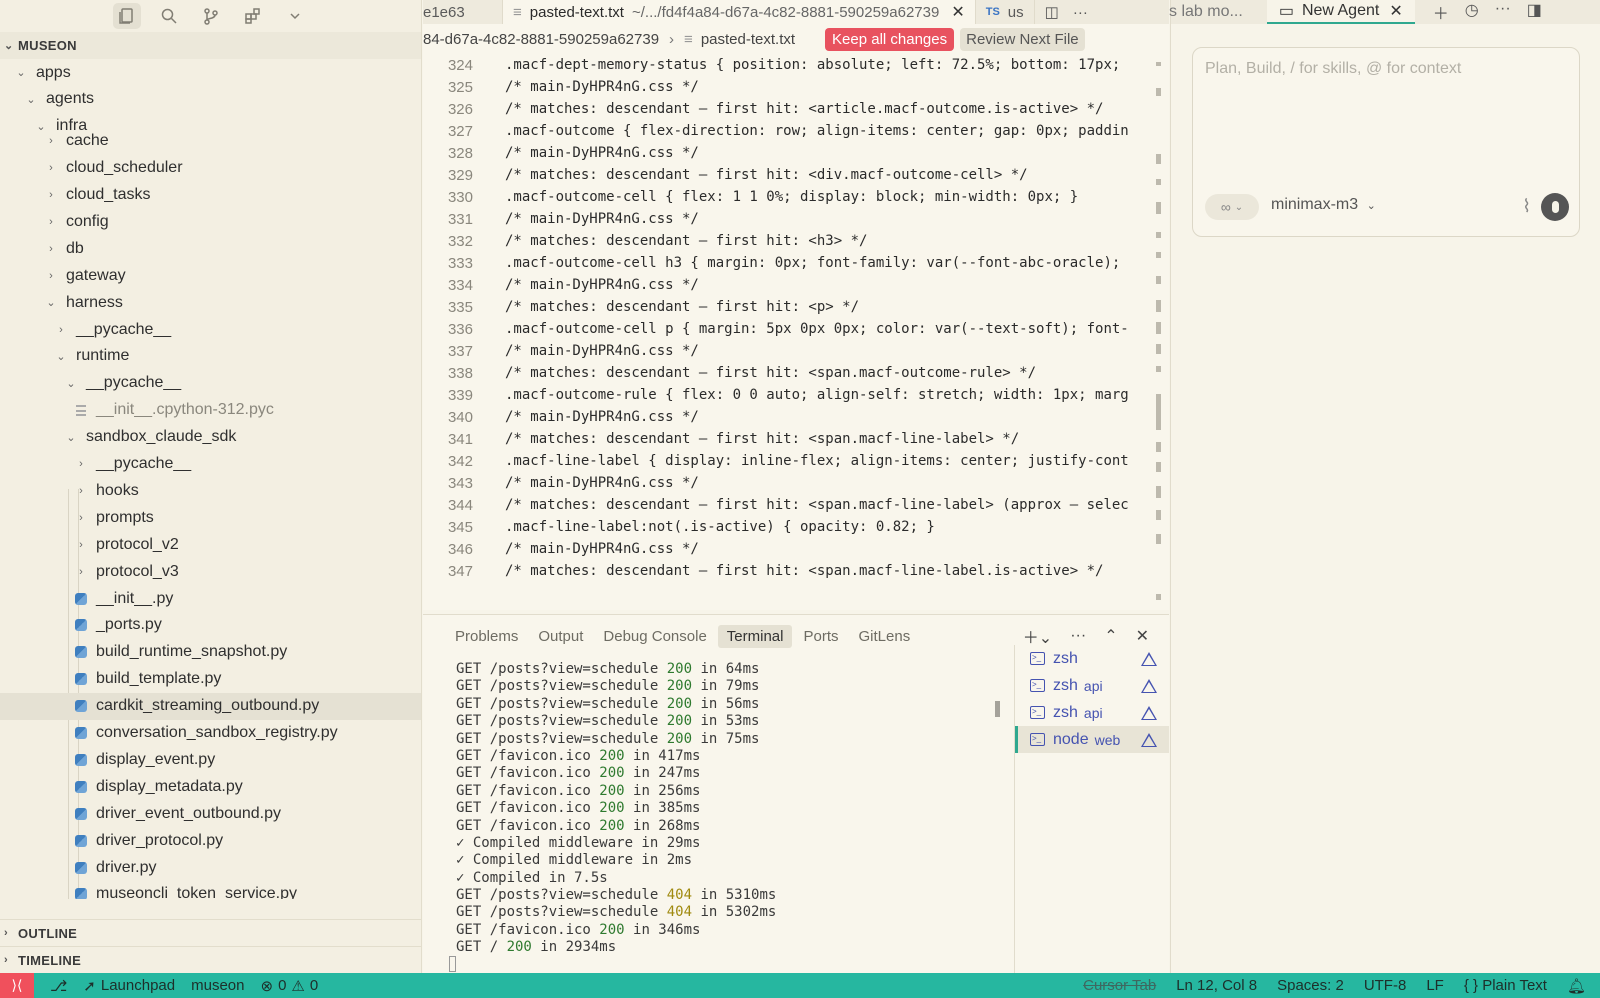  I want to click on editor-minimap, so click(1159, 332).